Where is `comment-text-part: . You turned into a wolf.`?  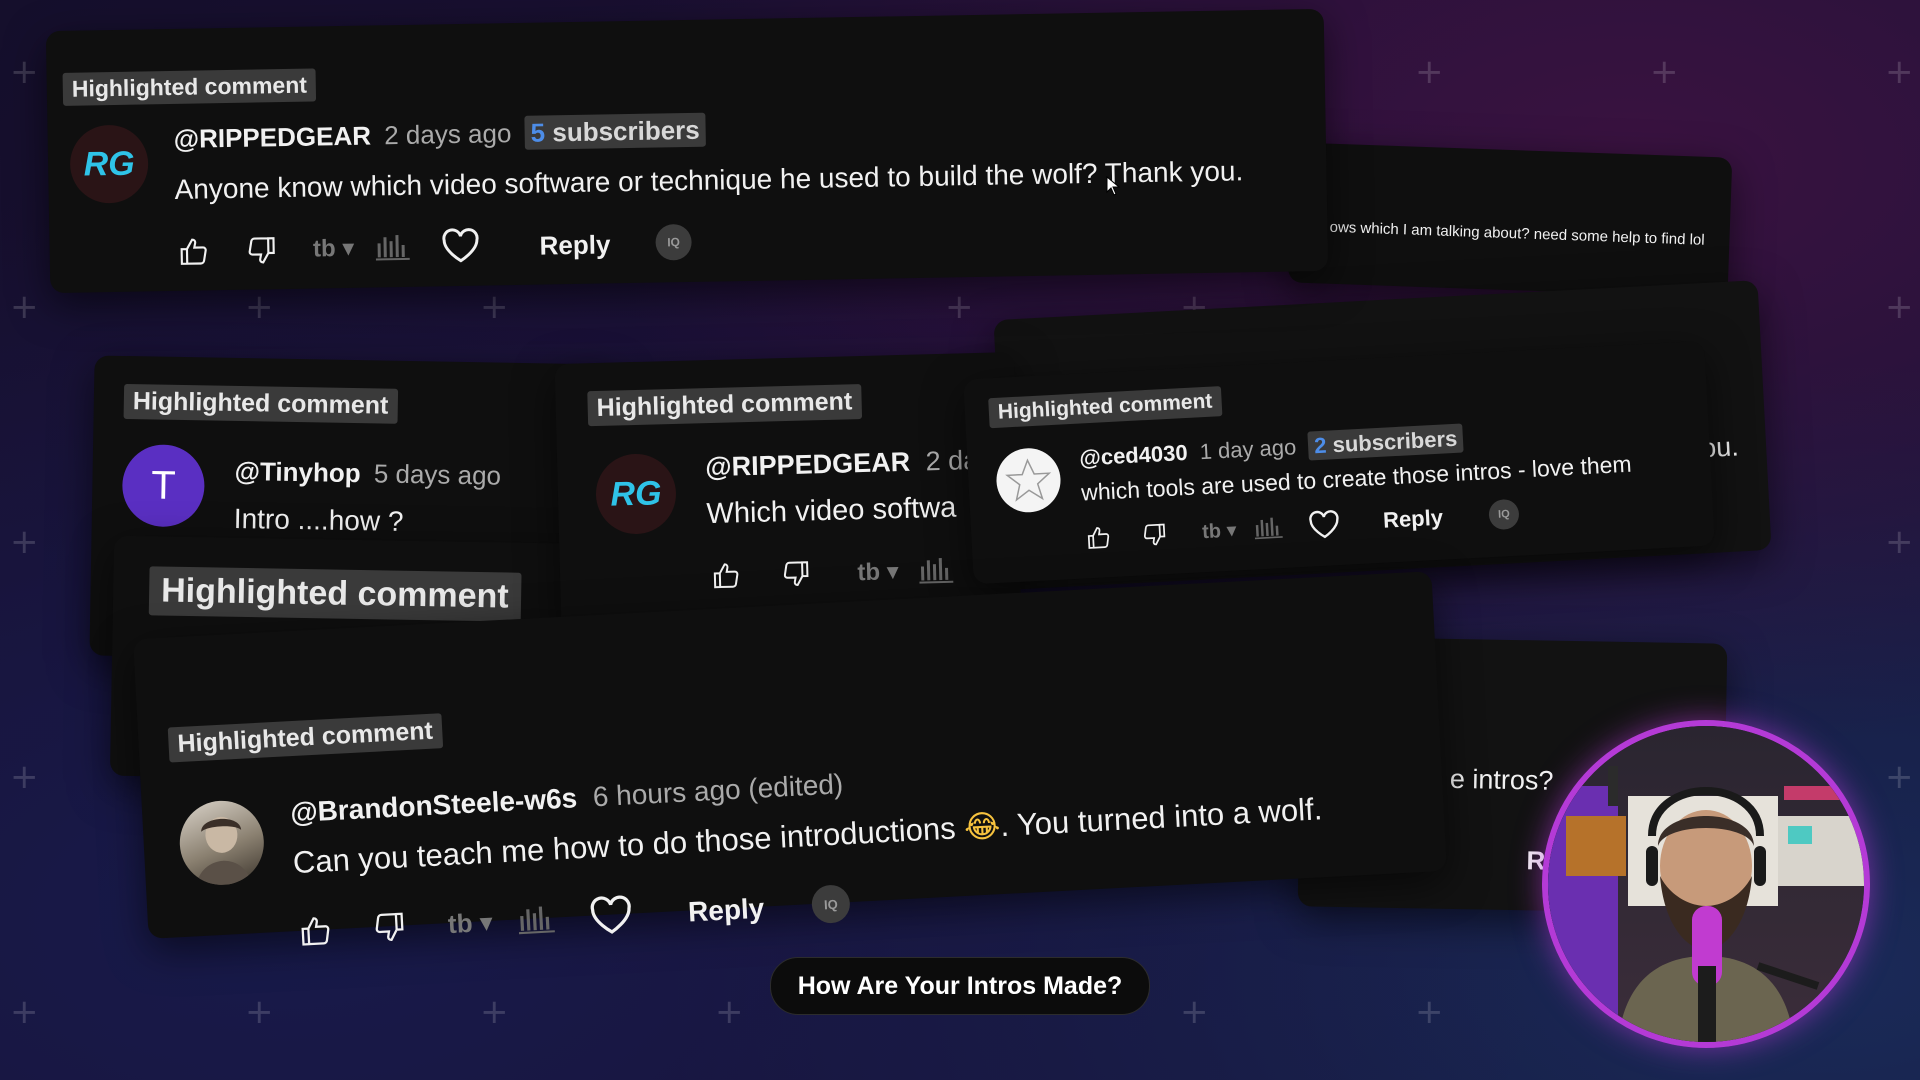
comment-text-part: . You turned into a wolf. is located at coordinates (1161, 817).